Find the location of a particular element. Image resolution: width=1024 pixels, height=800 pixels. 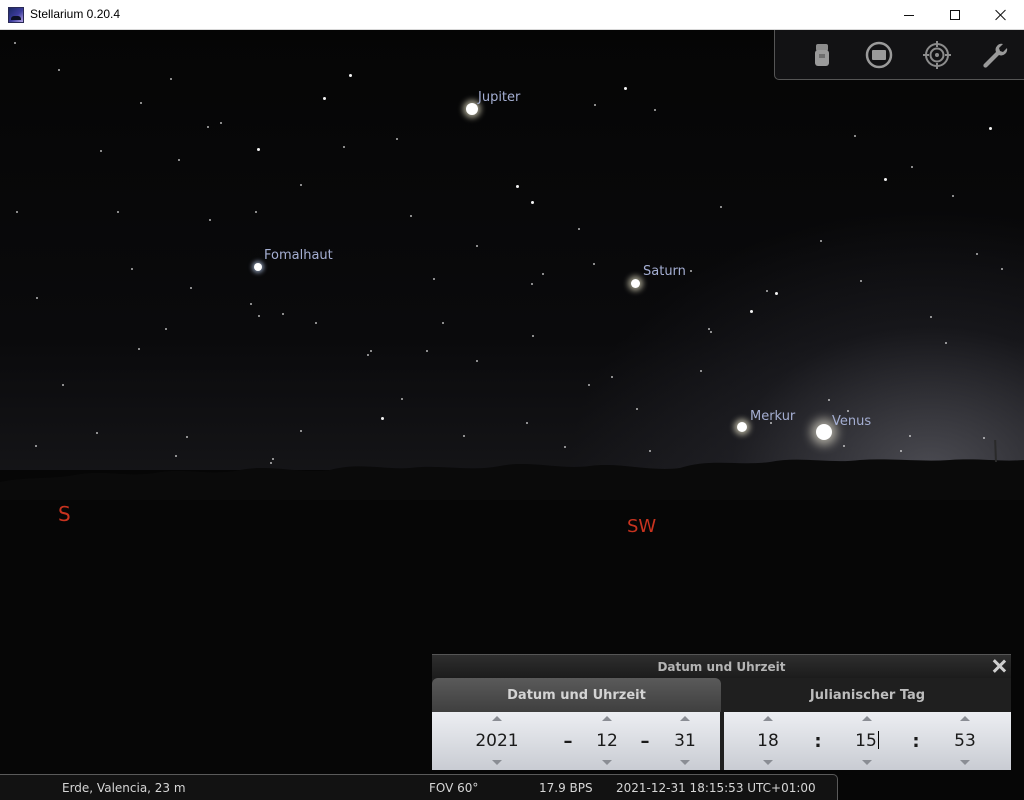

text-caret is located at coordinates (878, 740).